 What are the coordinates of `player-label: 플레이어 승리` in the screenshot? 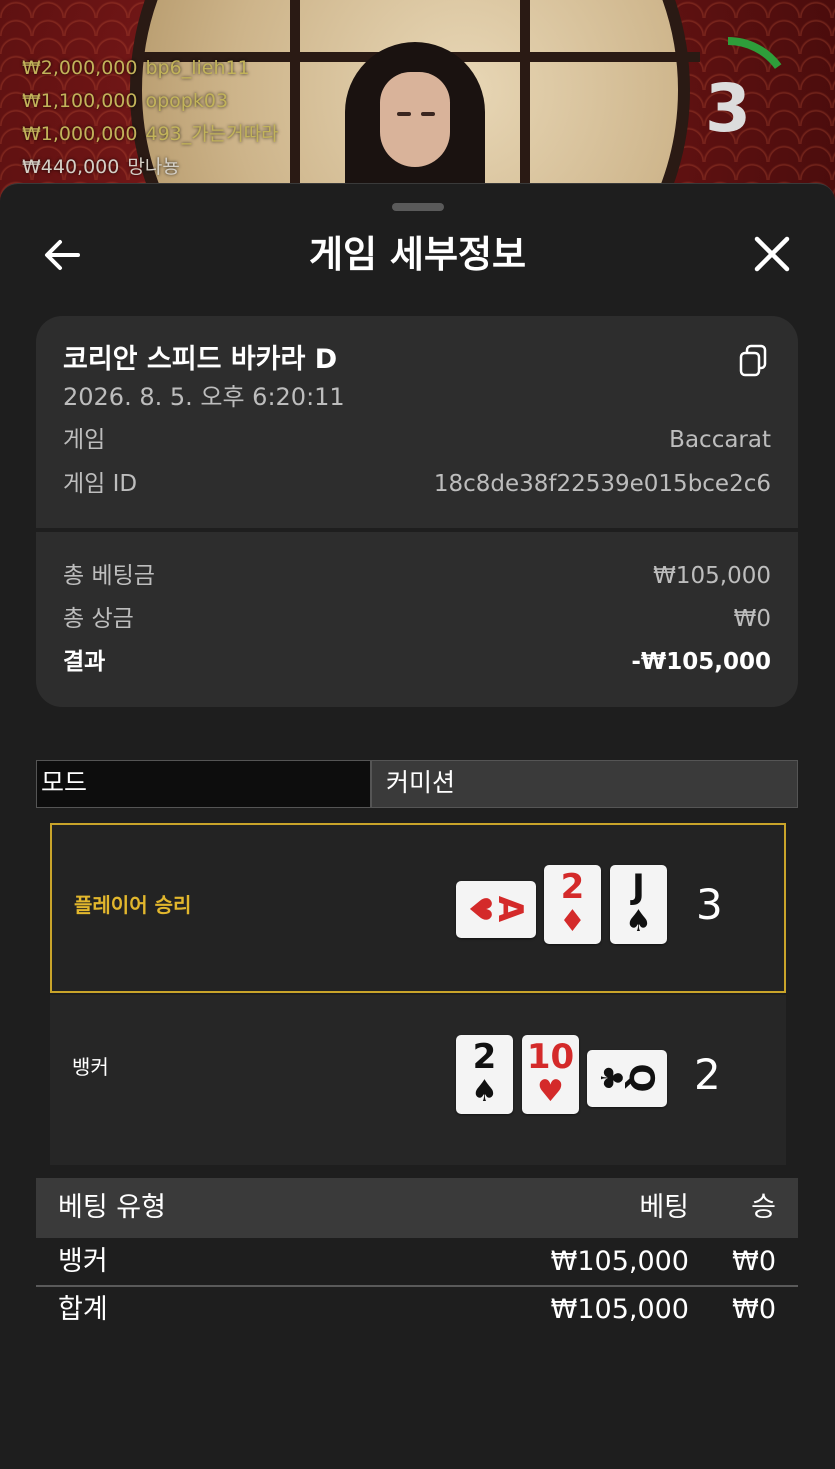 It's located at (133, 905).